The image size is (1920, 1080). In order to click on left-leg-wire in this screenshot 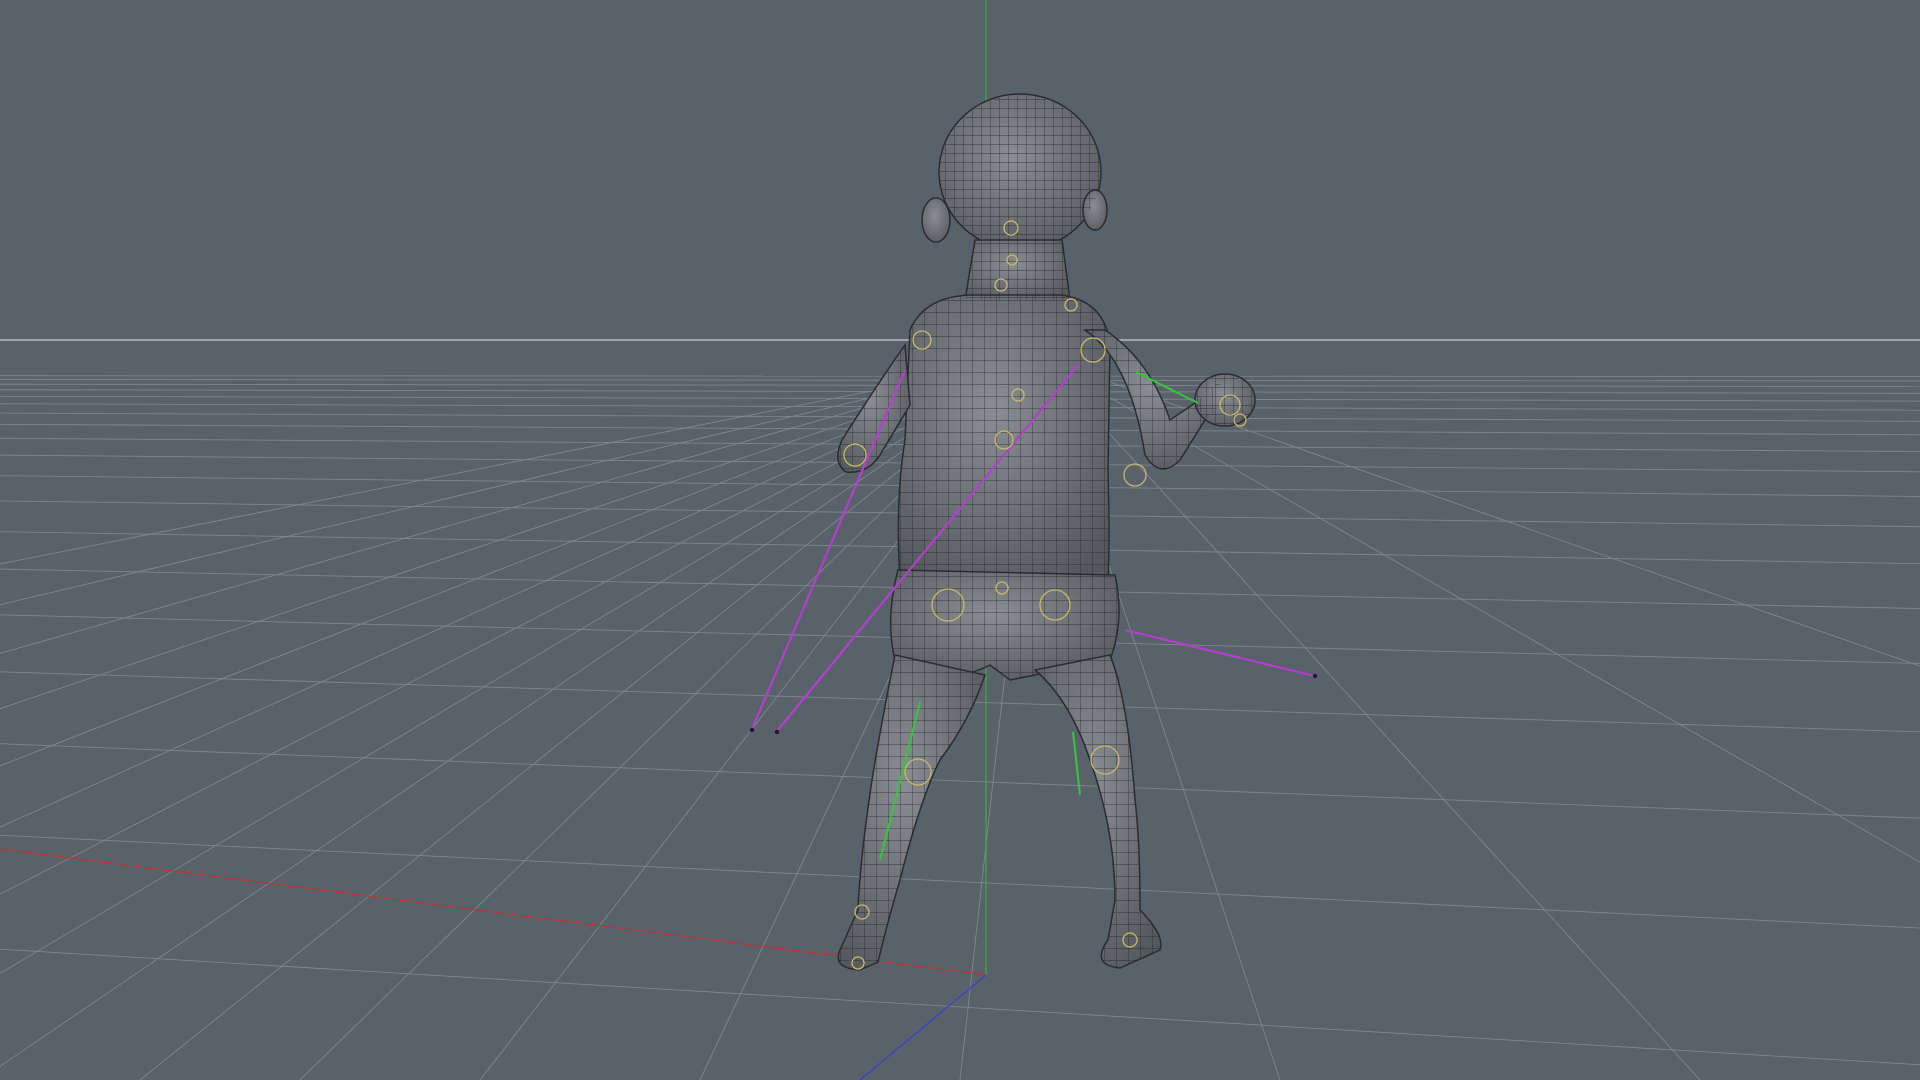, I will do `click(911, 812)`.